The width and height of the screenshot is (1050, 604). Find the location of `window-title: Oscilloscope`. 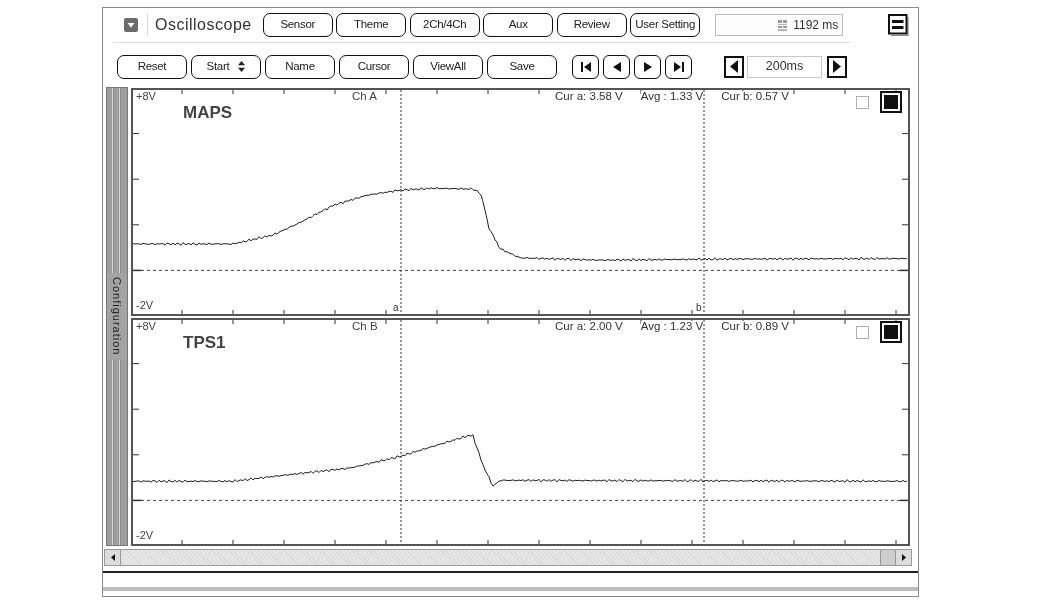

window-title: Oscilloscope is located at coordinates (203, 25).